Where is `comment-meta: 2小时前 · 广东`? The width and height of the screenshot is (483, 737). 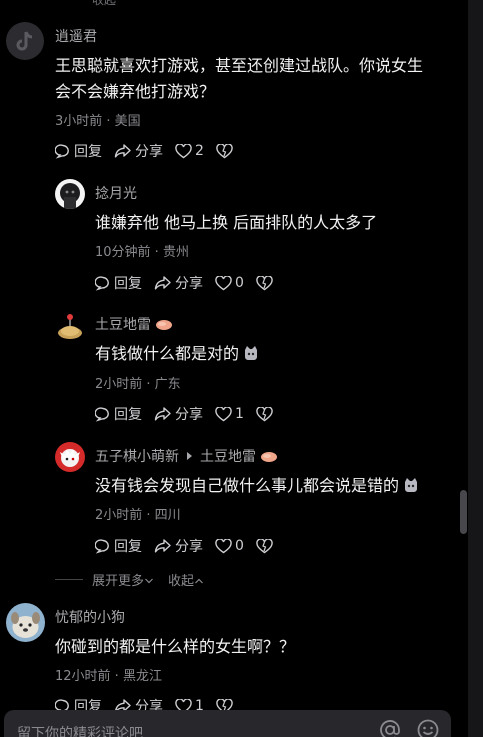 comment-meta: 2小时前 · 广东 is located at coordinates (138, 384).